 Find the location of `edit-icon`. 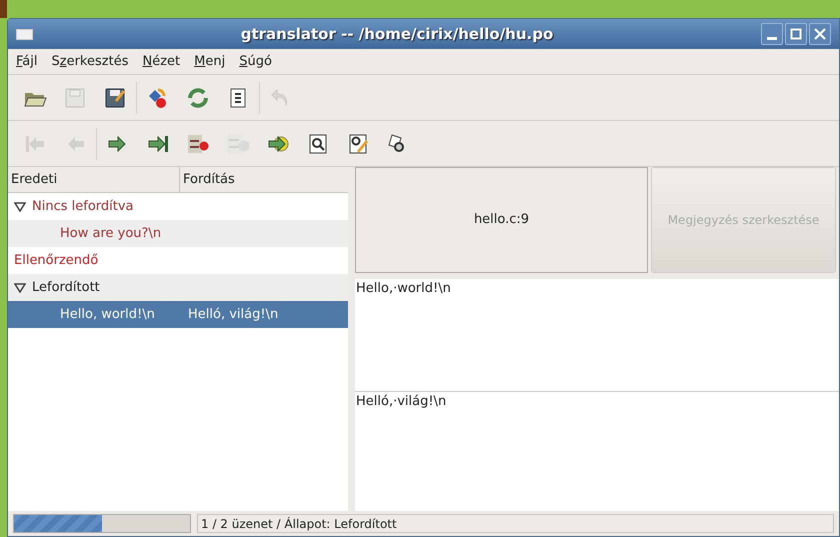

edit-icon is located at coordinates (115, 98).